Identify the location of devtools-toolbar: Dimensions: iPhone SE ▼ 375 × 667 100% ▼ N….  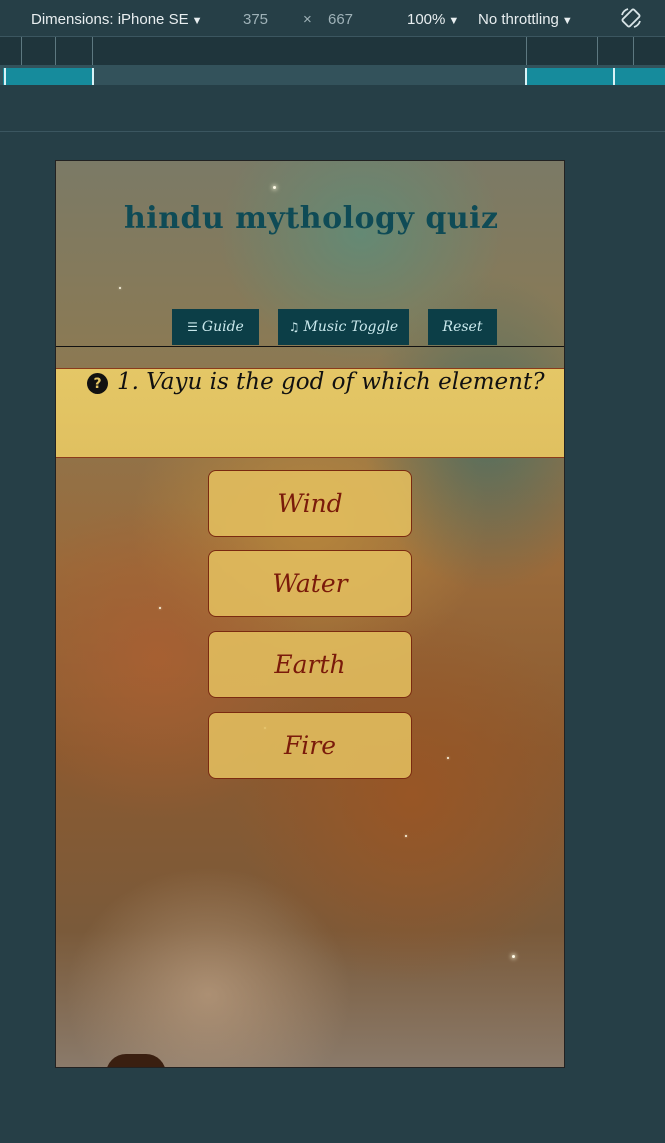
(332, 18).